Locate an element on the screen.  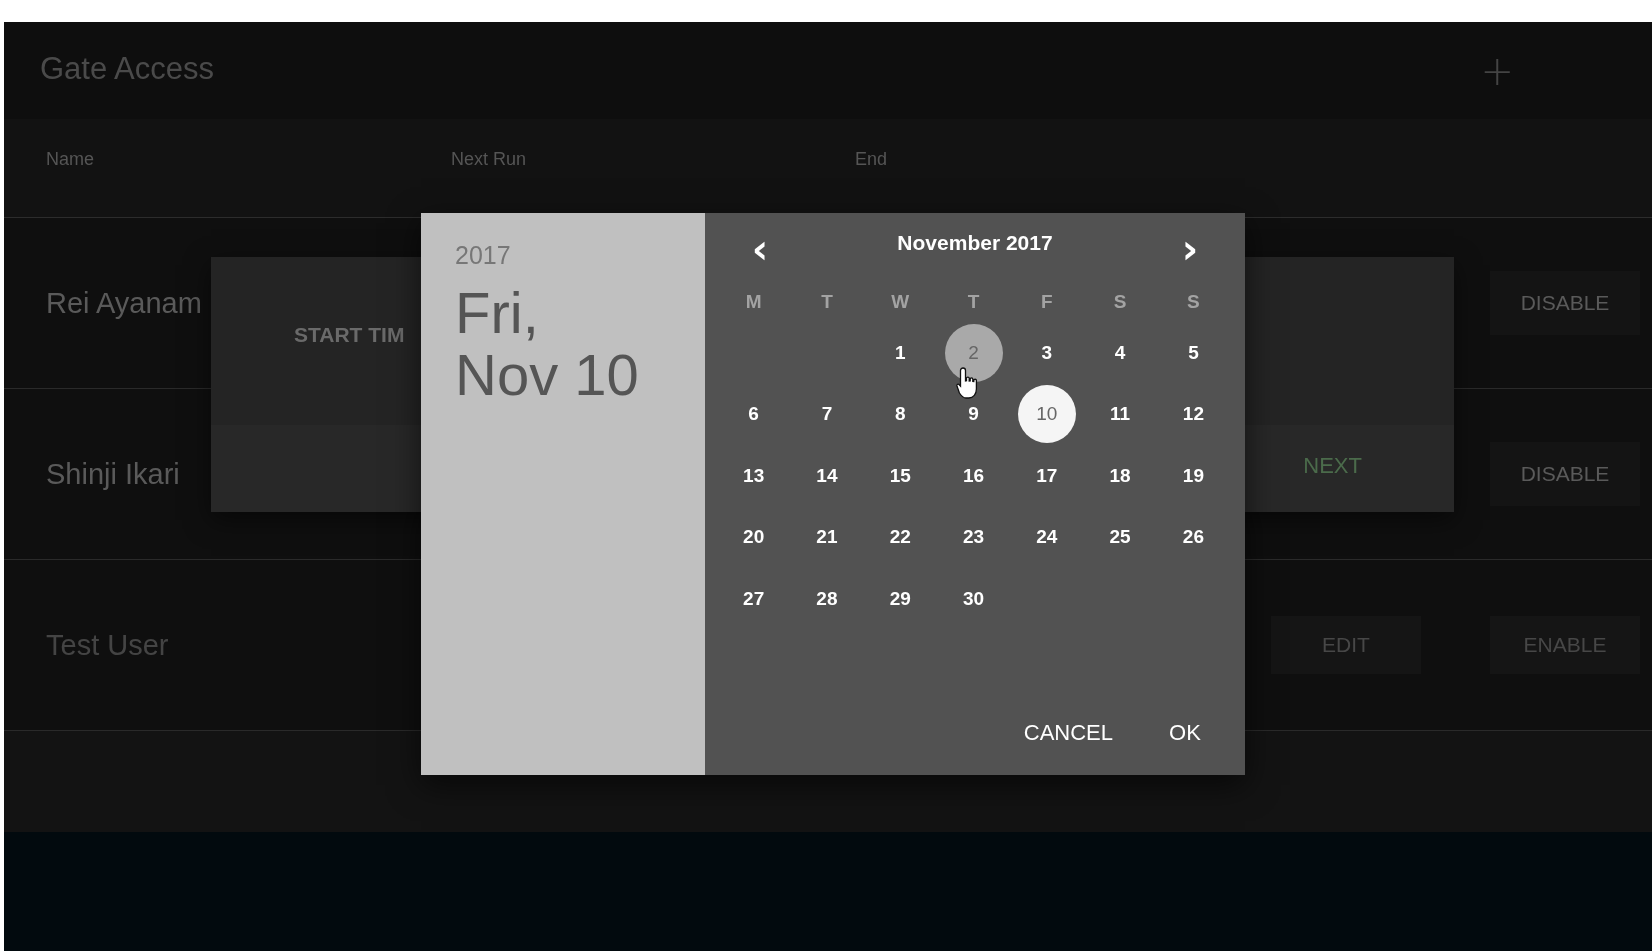
day-button: 6 is located at coordinates (753, 414).